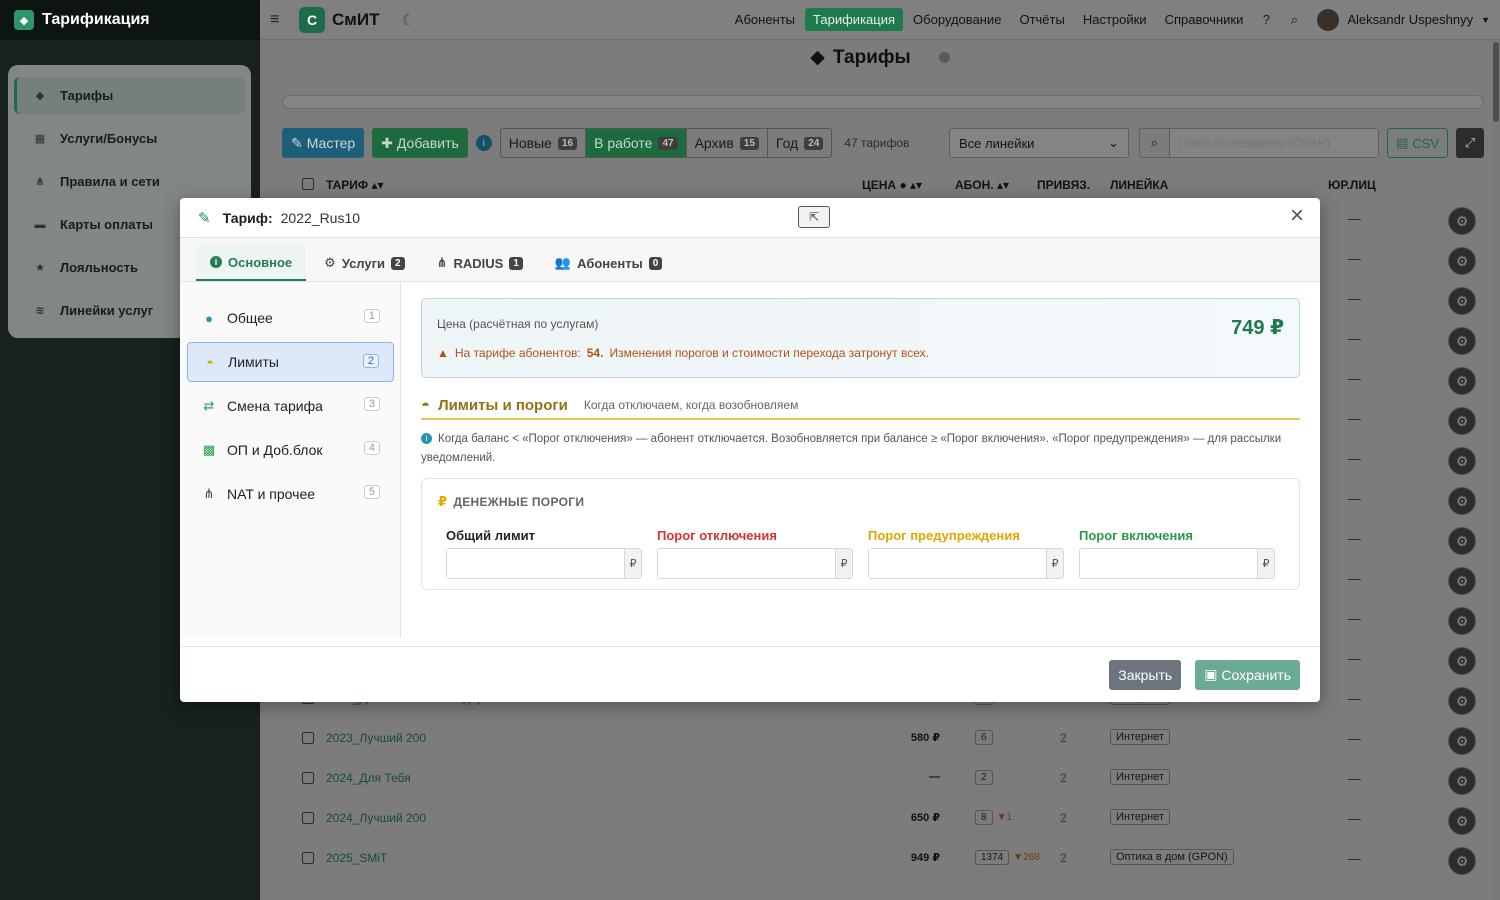 The image size is (1500, 900). I want to click on enable-threshold-input, so click(1168, 563).